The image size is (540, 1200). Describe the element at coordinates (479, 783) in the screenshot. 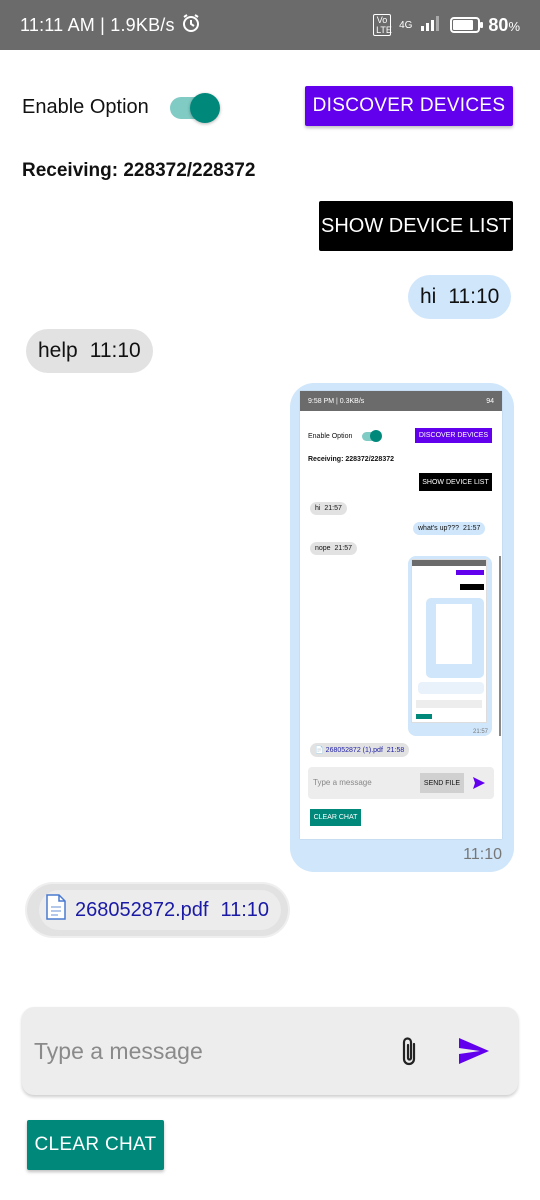

I see `inner-send-icon` at that location.